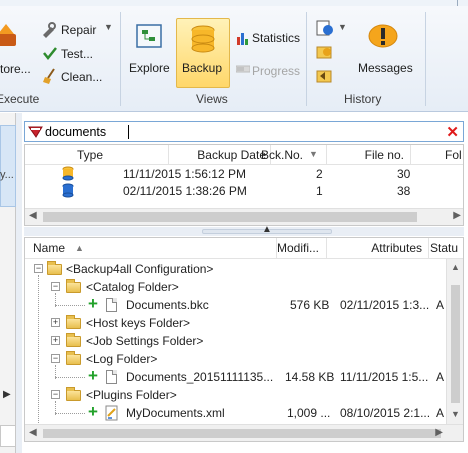  What do you see at coordinates (243, 70) in the screenshot?
I see `progress-icon` at bounding box center [243, 70].